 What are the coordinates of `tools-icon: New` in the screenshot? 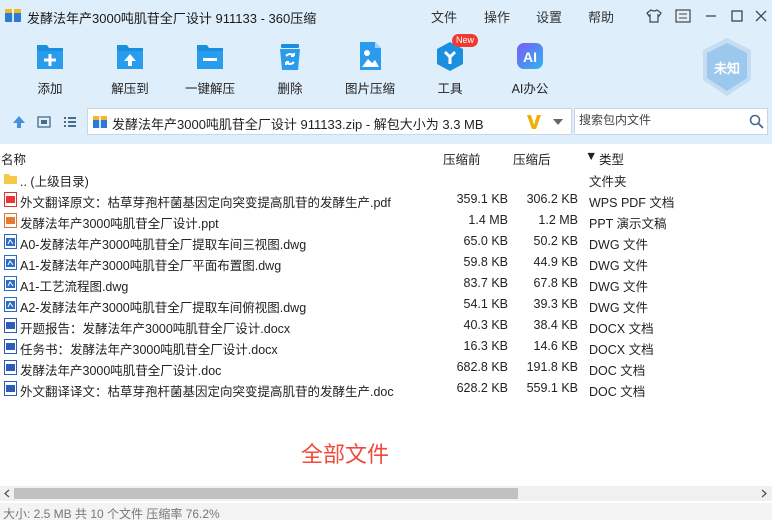 It's located at (457, 53).